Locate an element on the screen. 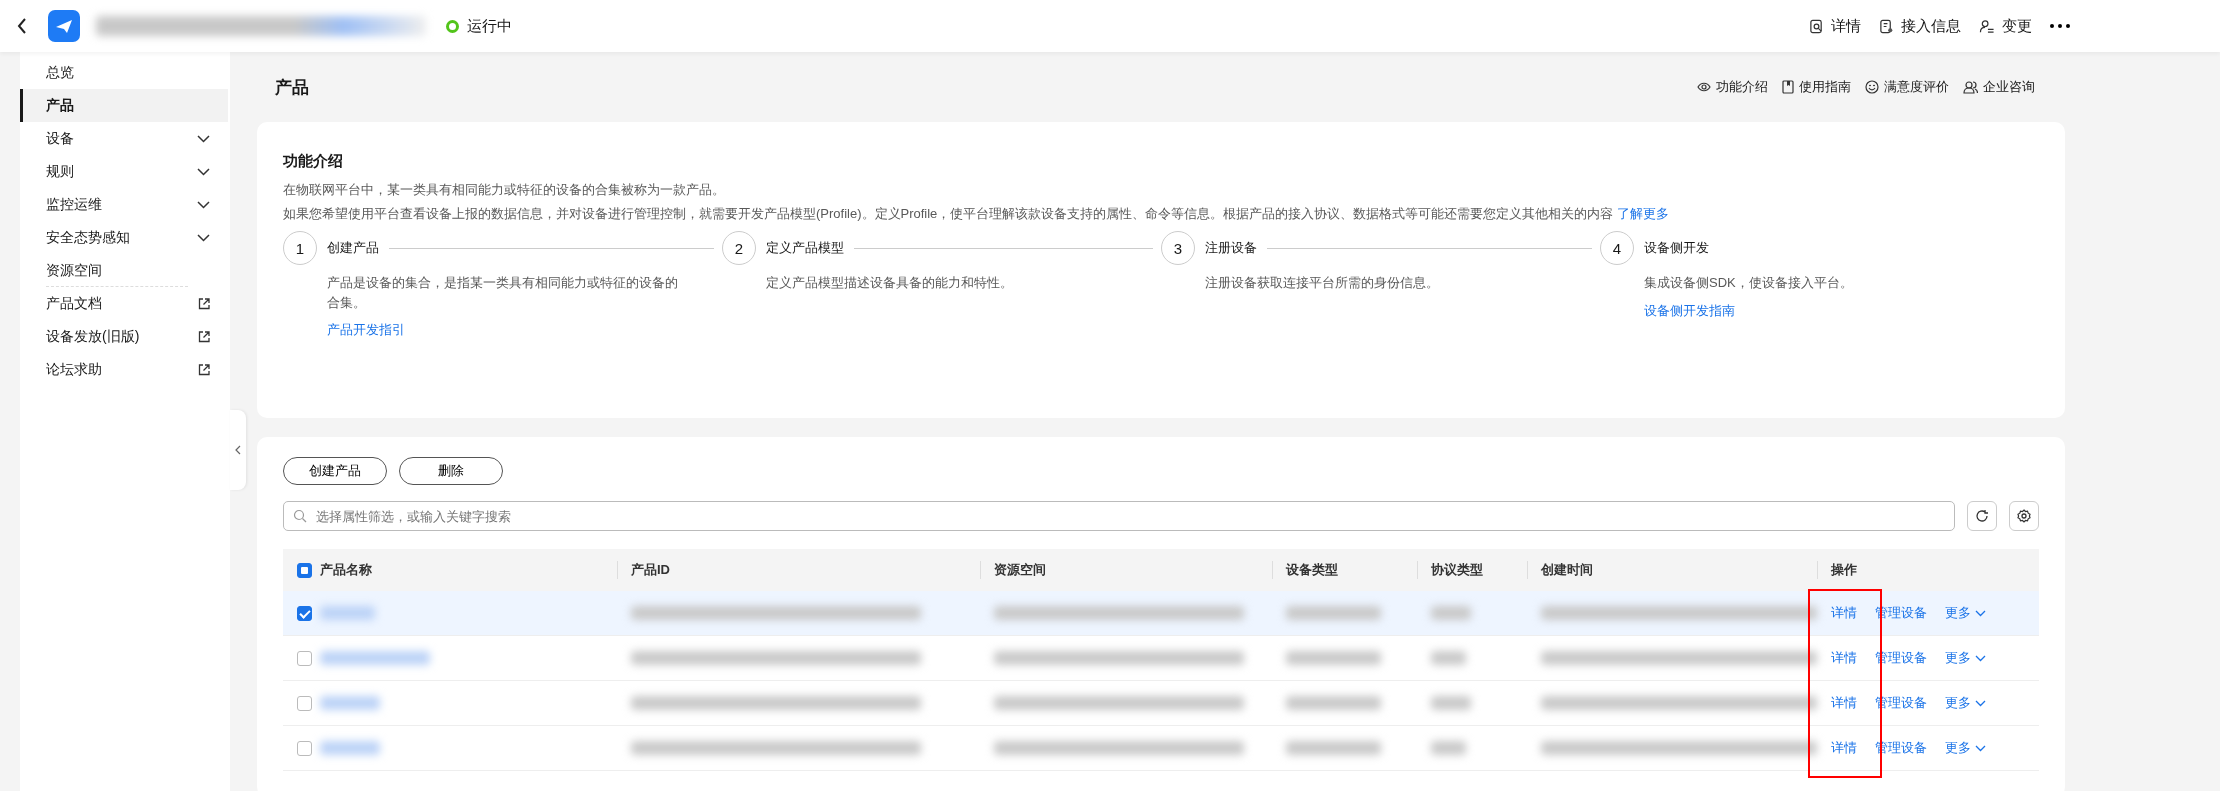  people-icon is located at coordinates (1970, 87).